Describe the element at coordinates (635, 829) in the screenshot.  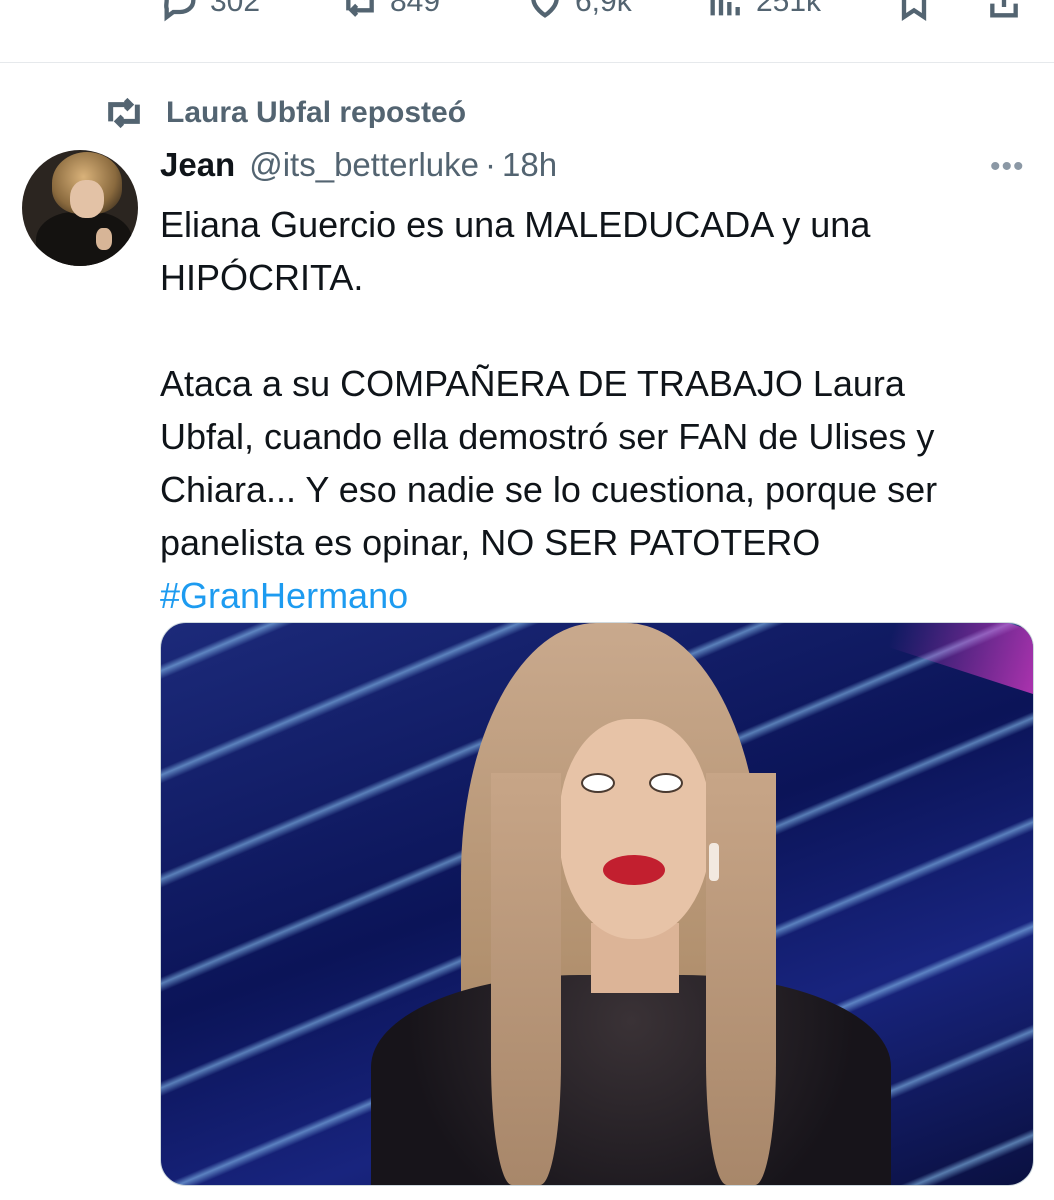
I see `media-face` at that location.